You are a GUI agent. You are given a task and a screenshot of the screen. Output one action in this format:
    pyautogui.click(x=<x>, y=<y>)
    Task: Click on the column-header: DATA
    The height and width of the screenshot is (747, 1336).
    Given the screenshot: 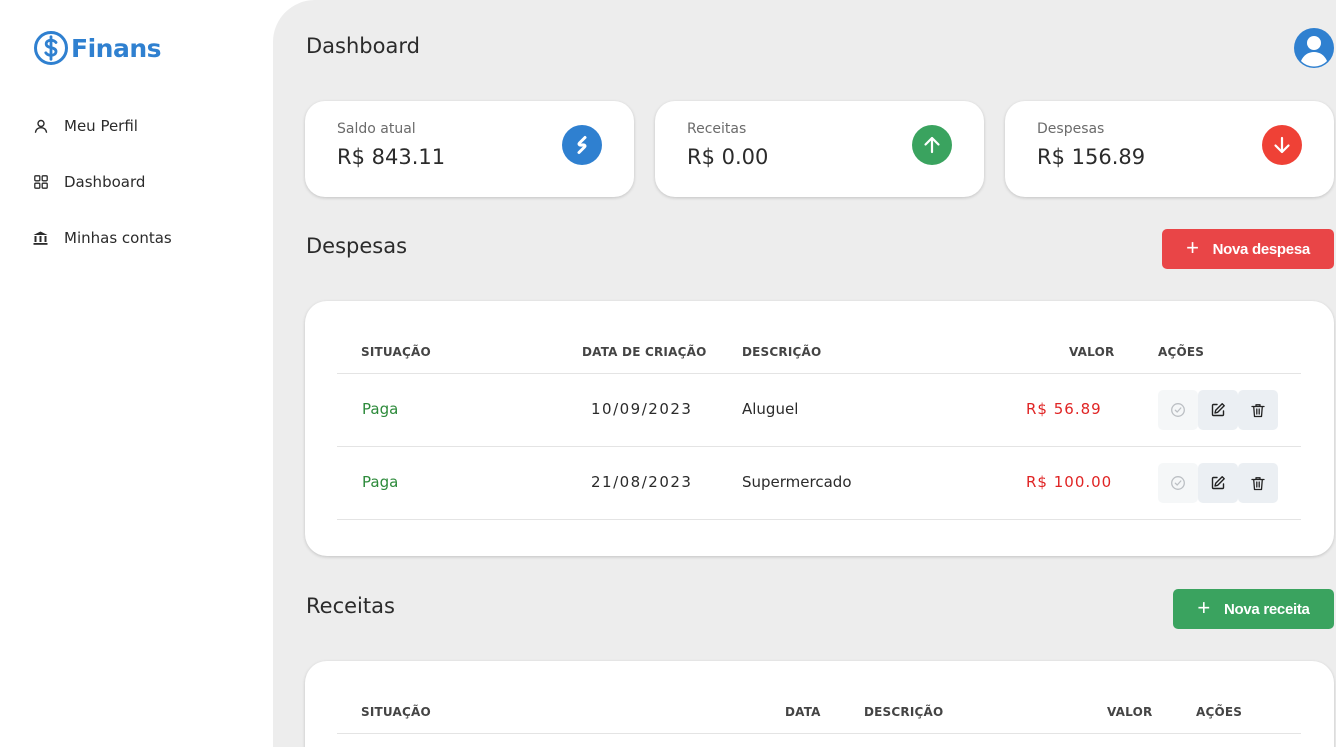 What is the action you would take?
    pyautogui.click(x=803, y=712)
    